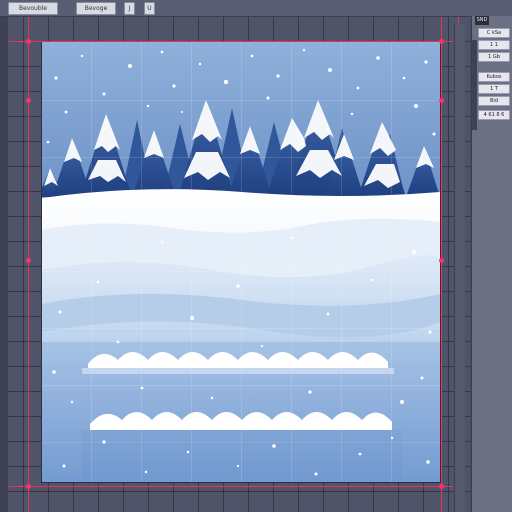 This screenshot has width=512, height=512. Describe the element at coordinates (494, 89) in the screenshot. I see `panel-button-5: 1 T` at that location.